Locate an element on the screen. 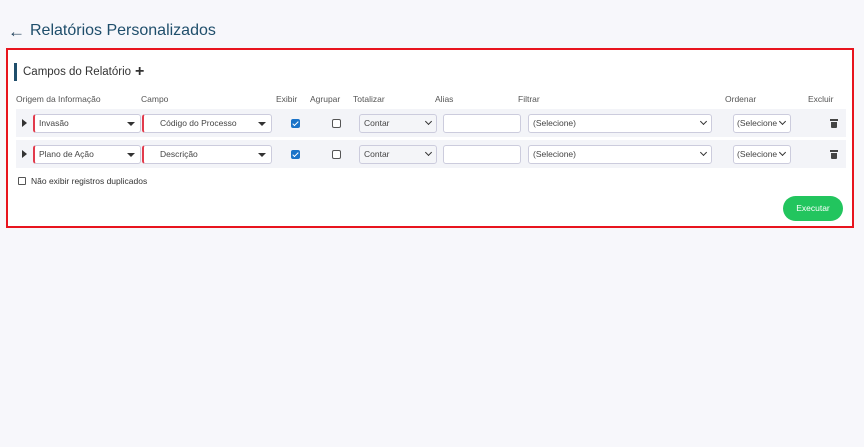 This screenshot has height=447, width=864. column-header-exibir: Exibir is located at coordinates (287, 99).